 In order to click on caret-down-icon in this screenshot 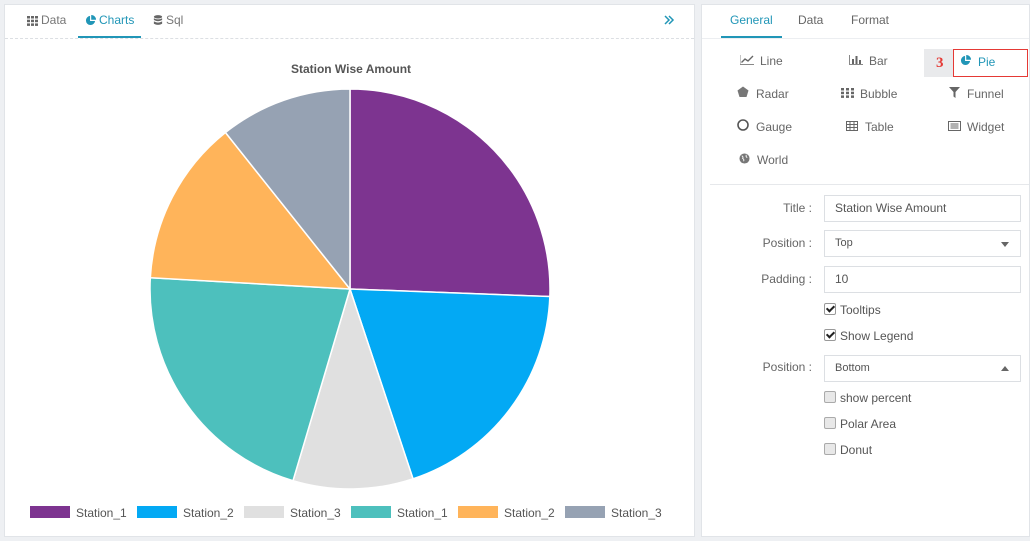, I will do `click(1005, 244)`.